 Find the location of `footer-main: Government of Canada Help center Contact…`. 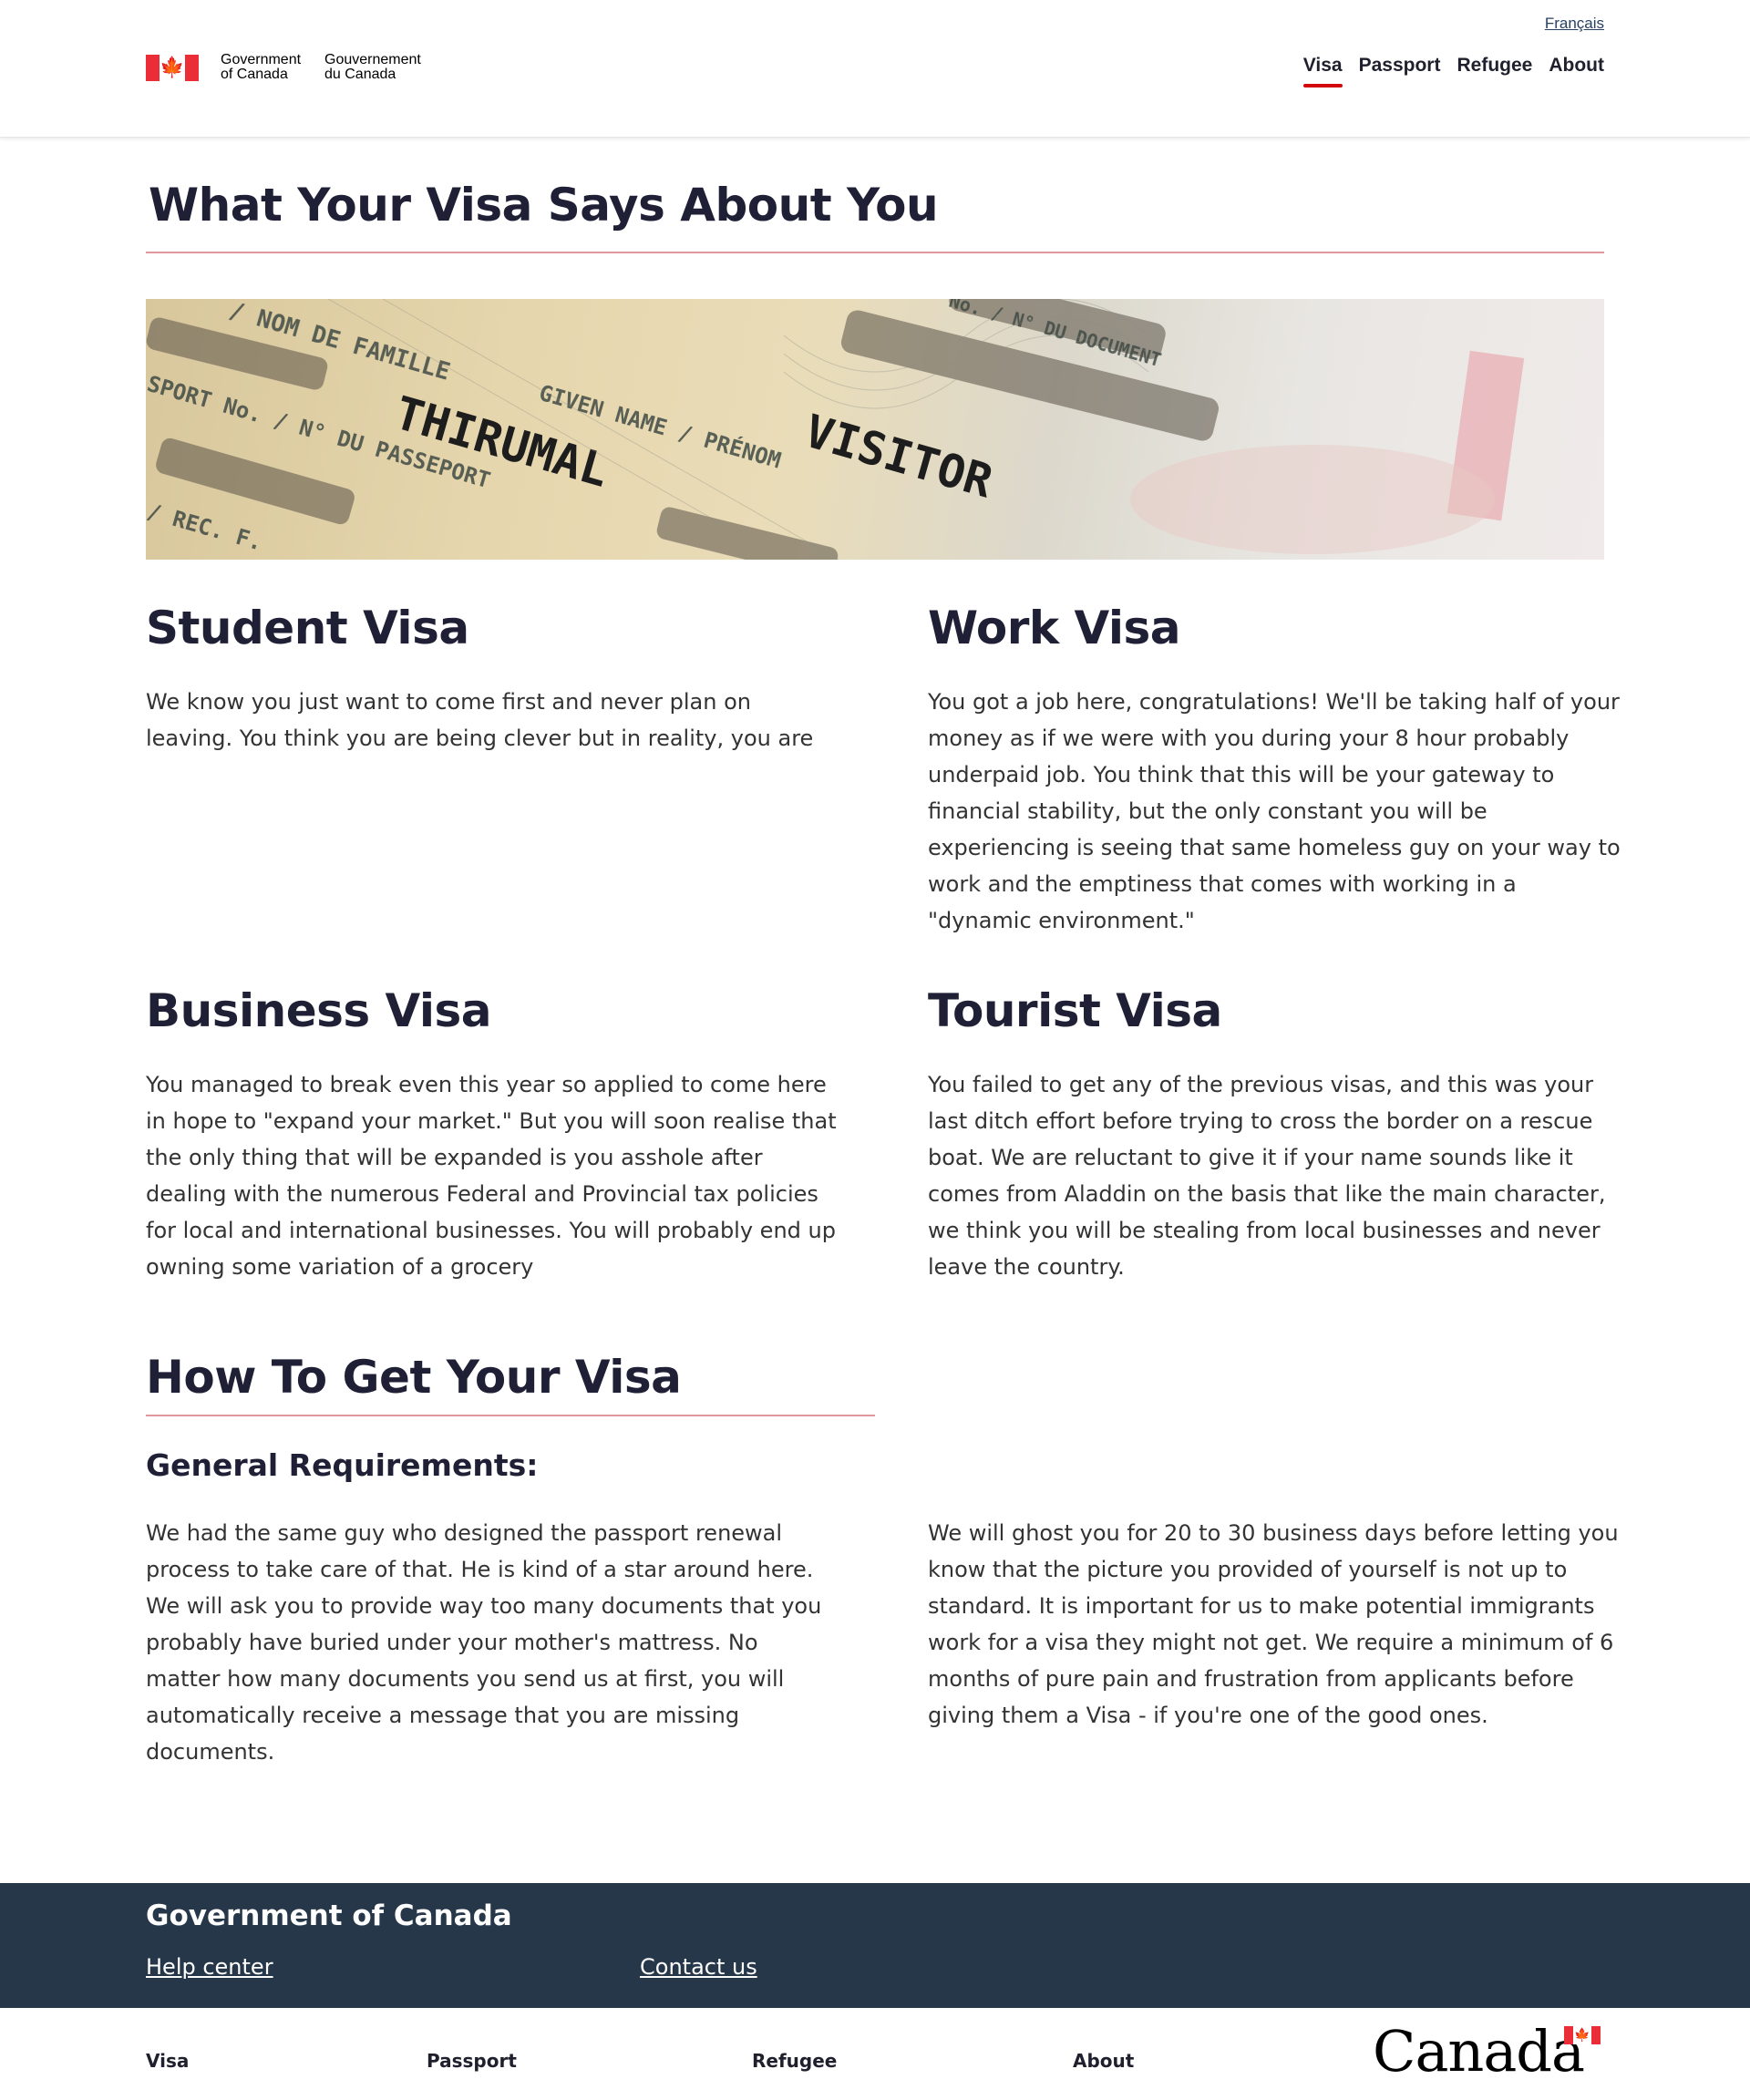

footer-main: Government of Canada Help center Contact… is located at coordinates (875, 1945).